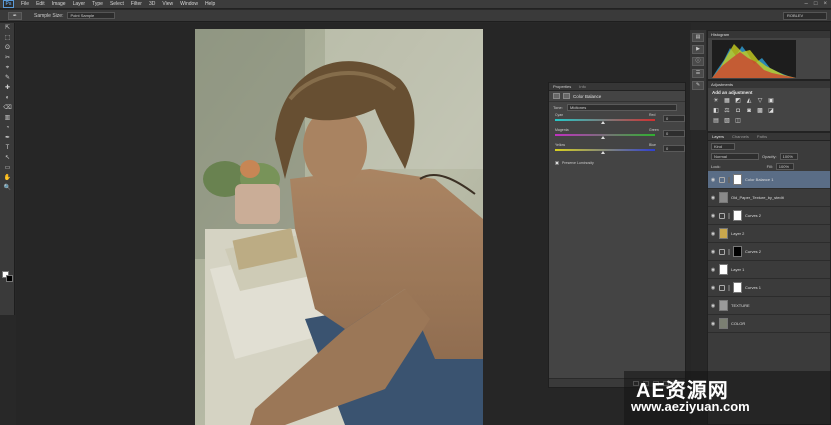 This screenshot has height=425, width=831. What do you see at coordinates (7, 118) in the screenshot?
I see `gradient-tool-icon: ▥` at bounding box center [7, 118].